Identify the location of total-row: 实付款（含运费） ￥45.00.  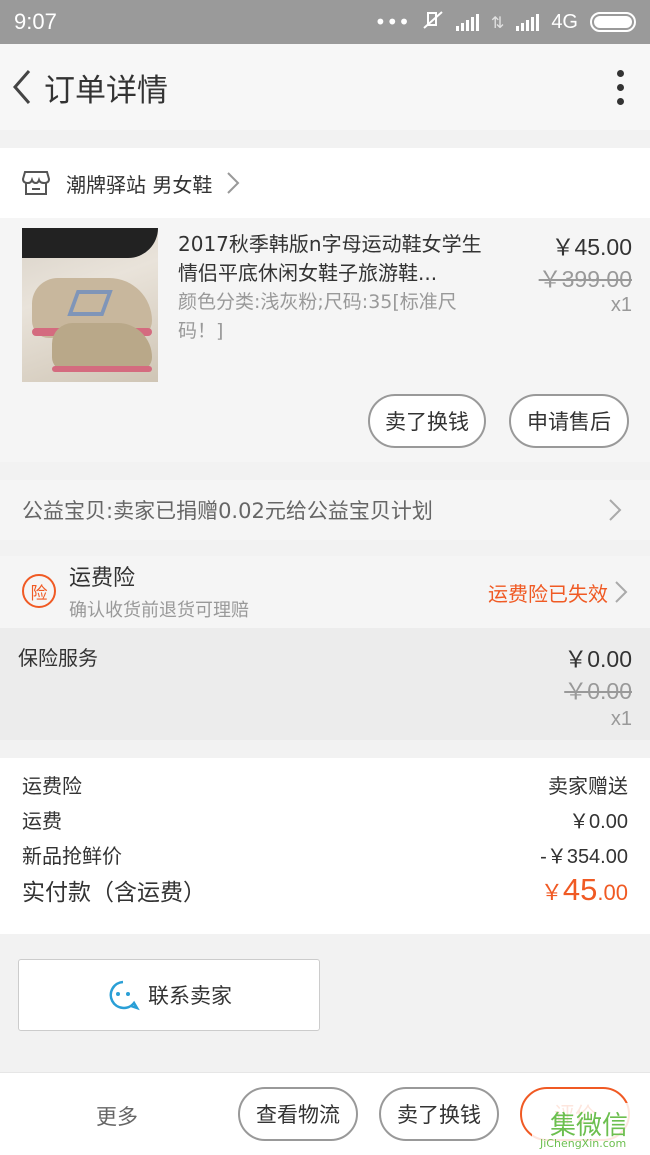
(325, 890).